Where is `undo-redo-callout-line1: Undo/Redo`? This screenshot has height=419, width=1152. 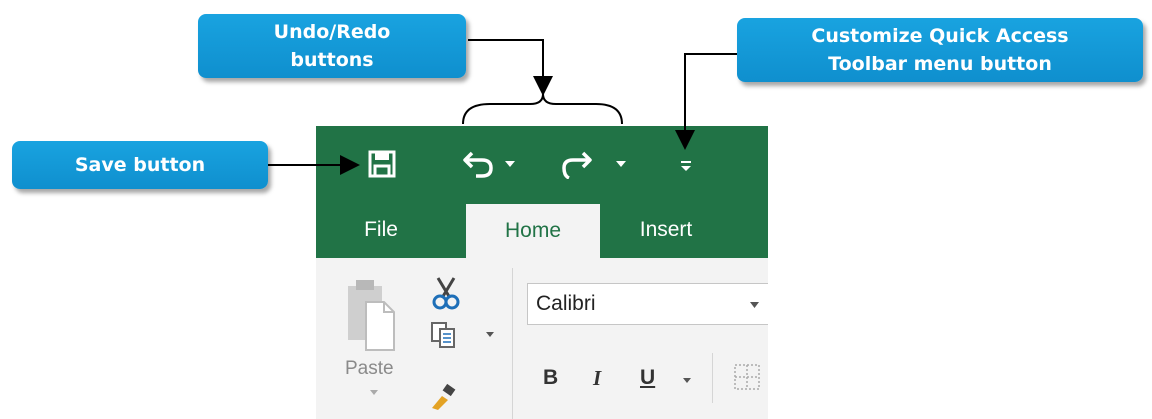
undo-redo-callout-line1: Undo/Redo is located at coordinates (332, 32).